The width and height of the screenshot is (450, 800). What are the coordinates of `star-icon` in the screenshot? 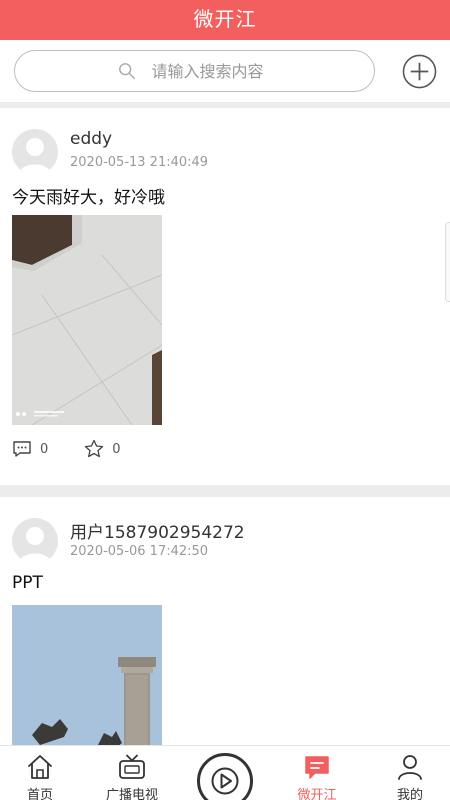 It's located at (94, 448).